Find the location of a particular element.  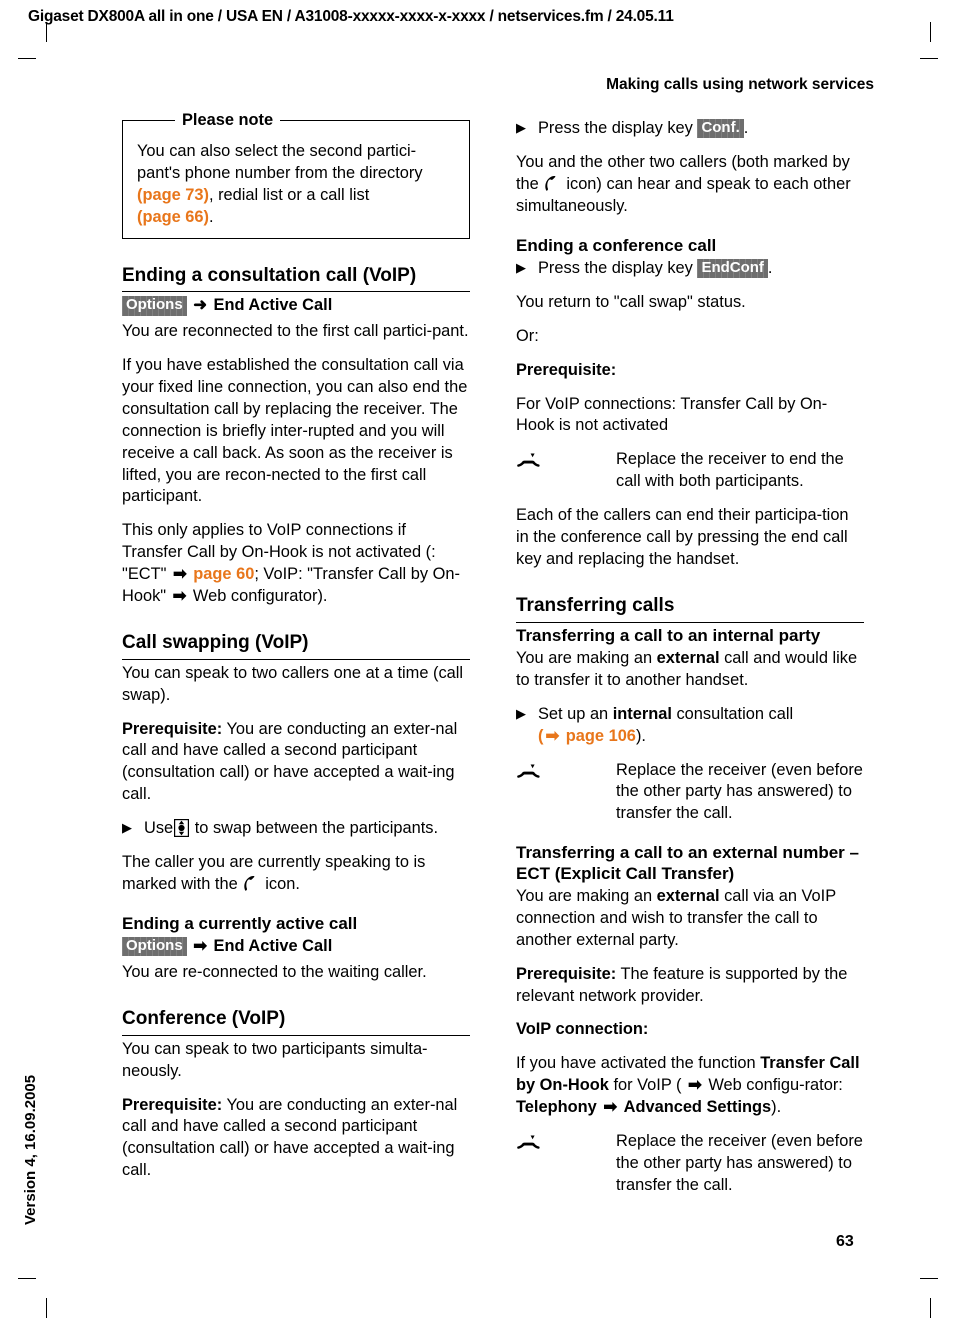

chapter-header: Making calls using network services is located at coordinates (740, 84).